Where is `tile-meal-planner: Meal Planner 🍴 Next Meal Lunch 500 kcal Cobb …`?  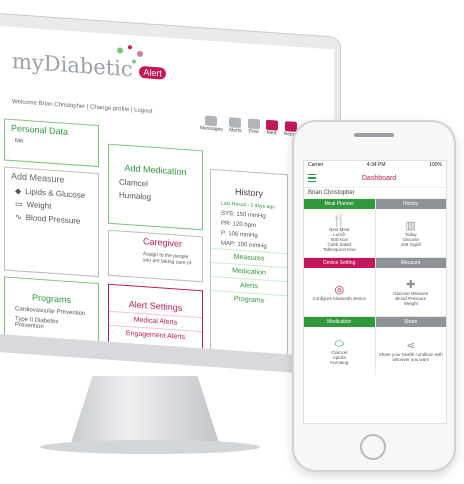 tile-meal-planner: Meal Planner 🍴 Next Meal Lunch 500 kcal Cobb … is located at coordinates (339, 228).